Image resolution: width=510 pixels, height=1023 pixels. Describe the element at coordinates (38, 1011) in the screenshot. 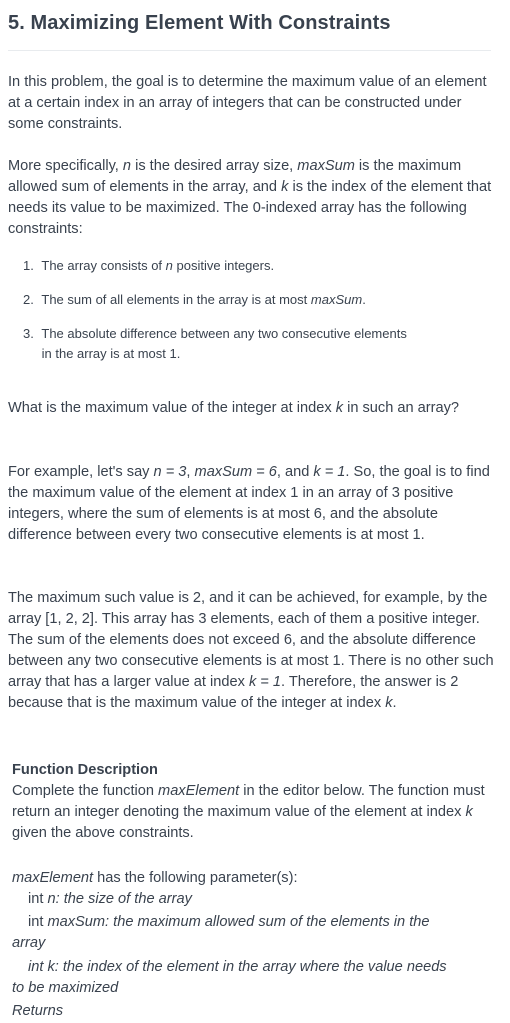

I see `returns-label: Returns` at that location.